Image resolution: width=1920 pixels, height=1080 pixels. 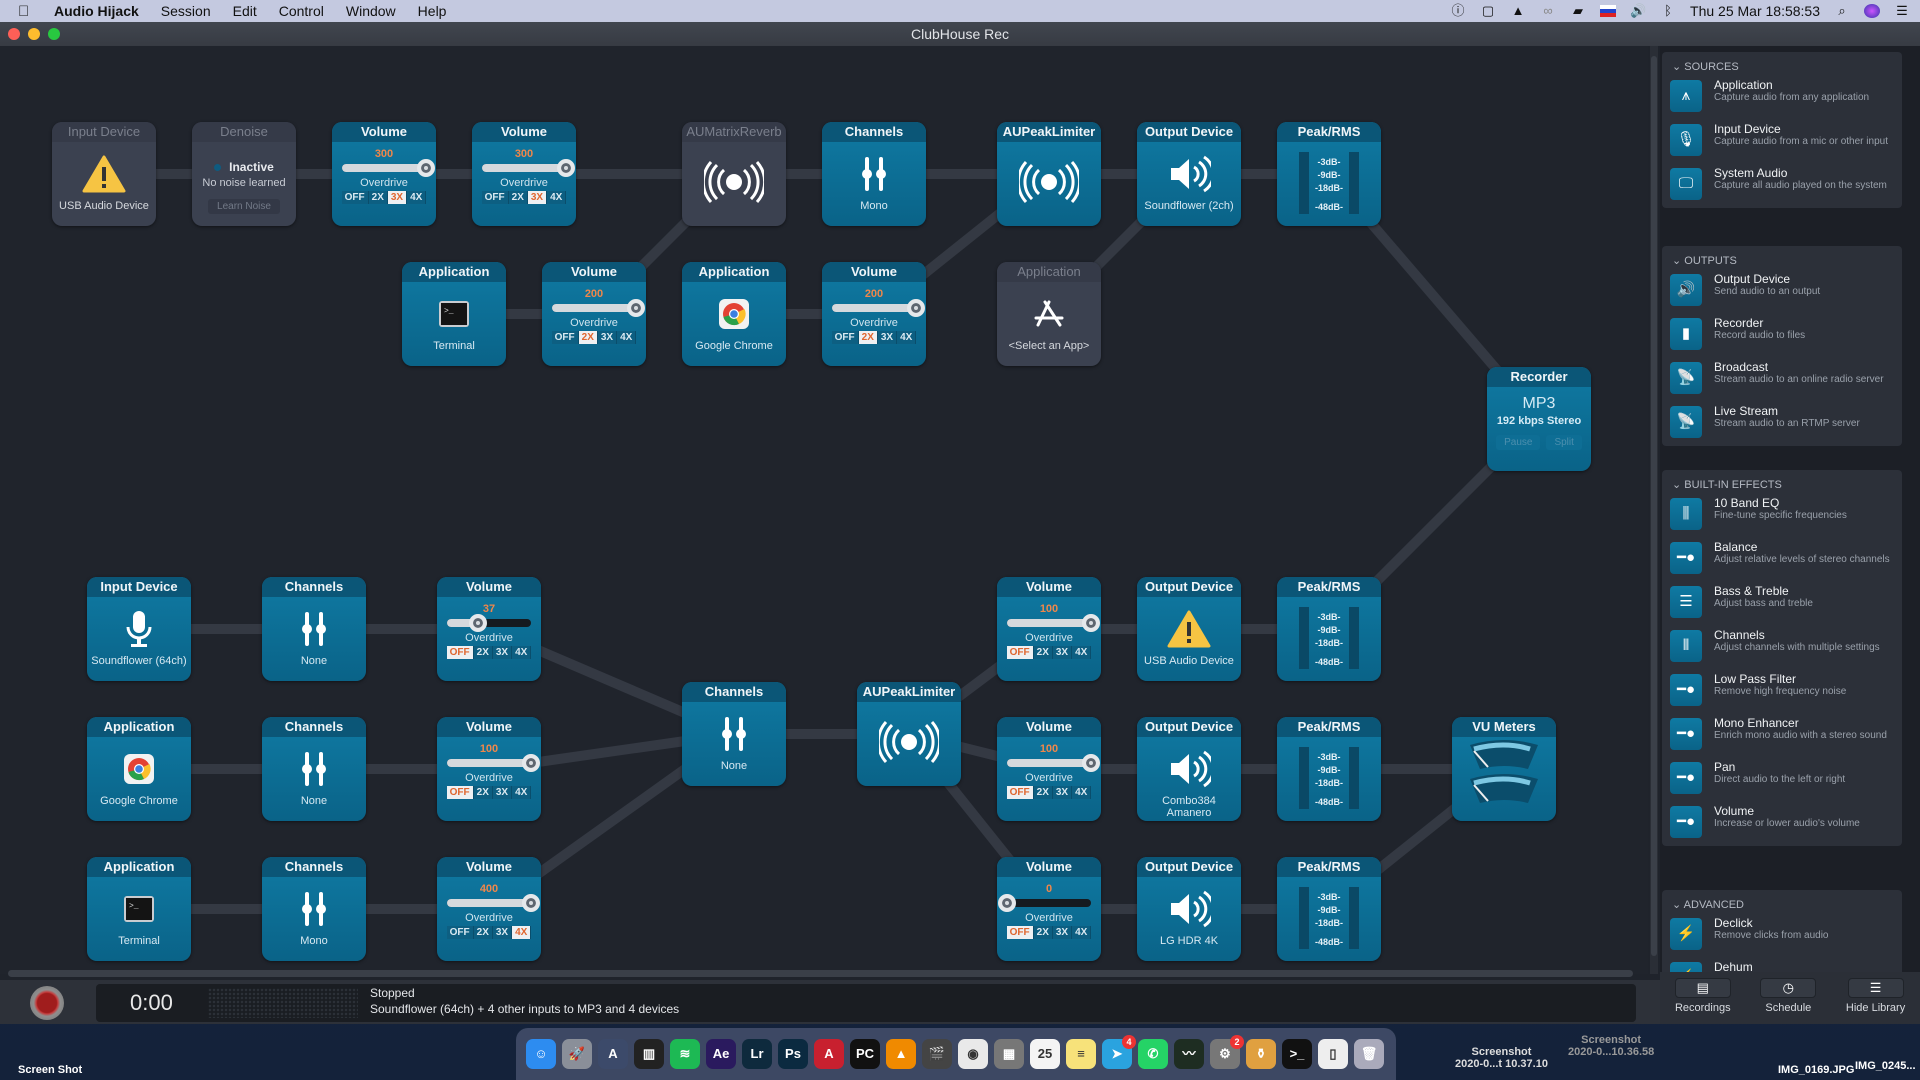 I want to click on dock-deezer: ▥, so click(x=649, y=1054).